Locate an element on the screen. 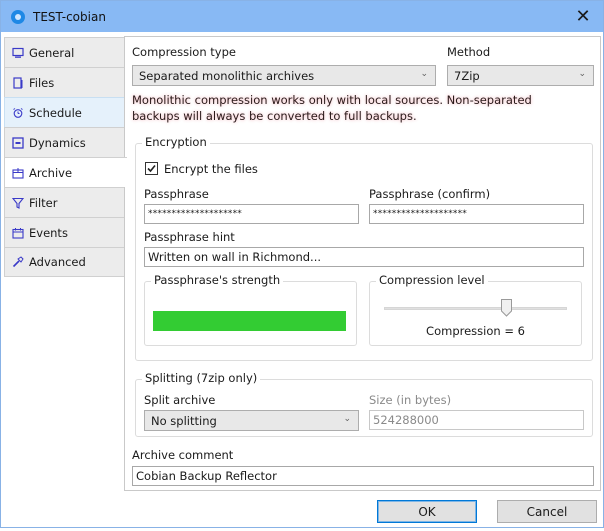 Image resolution: width=604 pixels, height=531 pixels. method-label: Method is located at coordinates (469, 52).